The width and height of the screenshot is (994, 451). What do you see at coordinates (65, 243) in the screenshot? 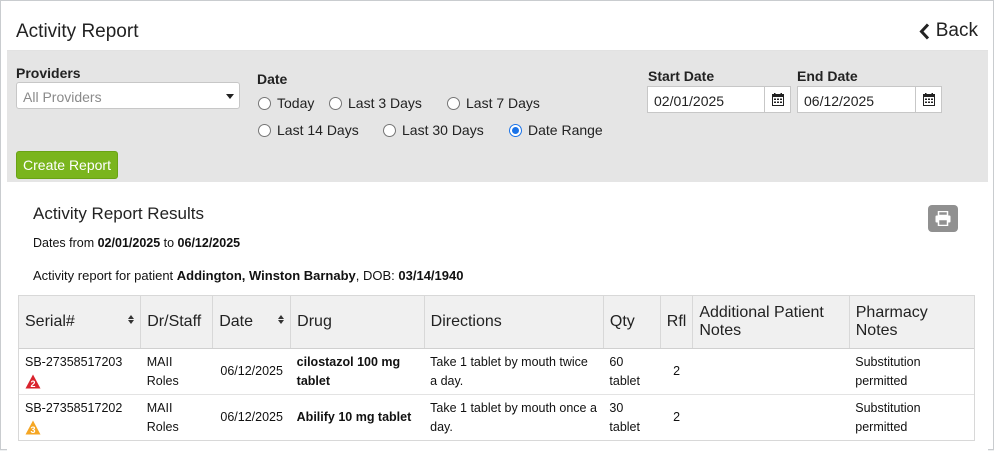
I see `dates-prefix: Dates from` at bounding box center [65, 243].